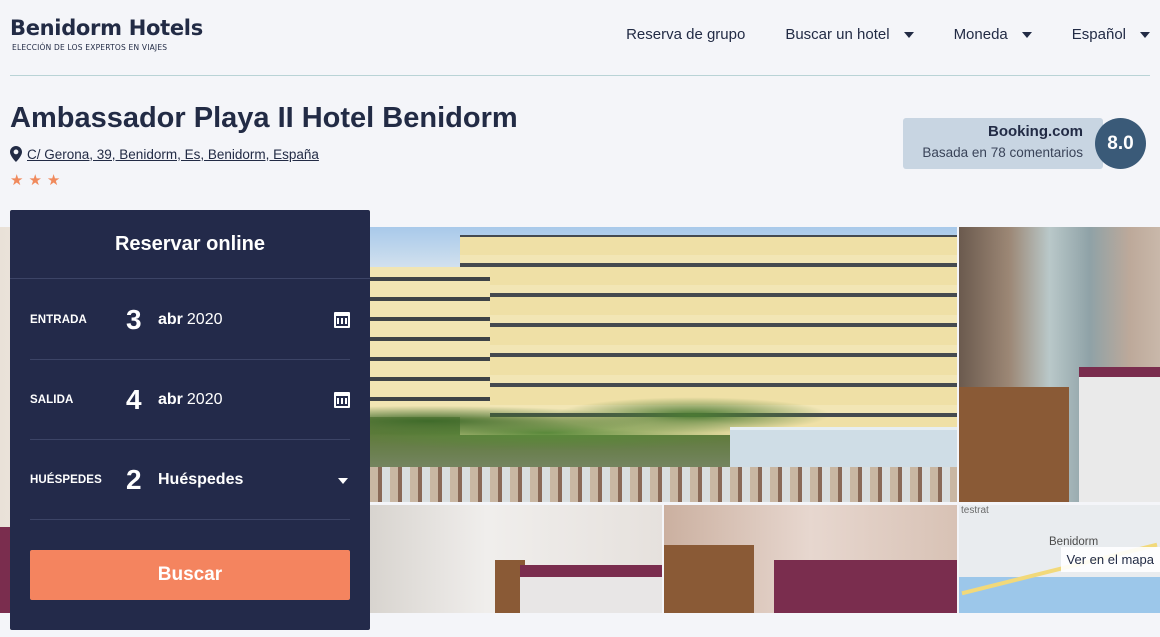 The image size is (1160, 637). Describe the element at coordinates (204, 399) in the screenshot. I see `checkout-year: 2020` at that location.